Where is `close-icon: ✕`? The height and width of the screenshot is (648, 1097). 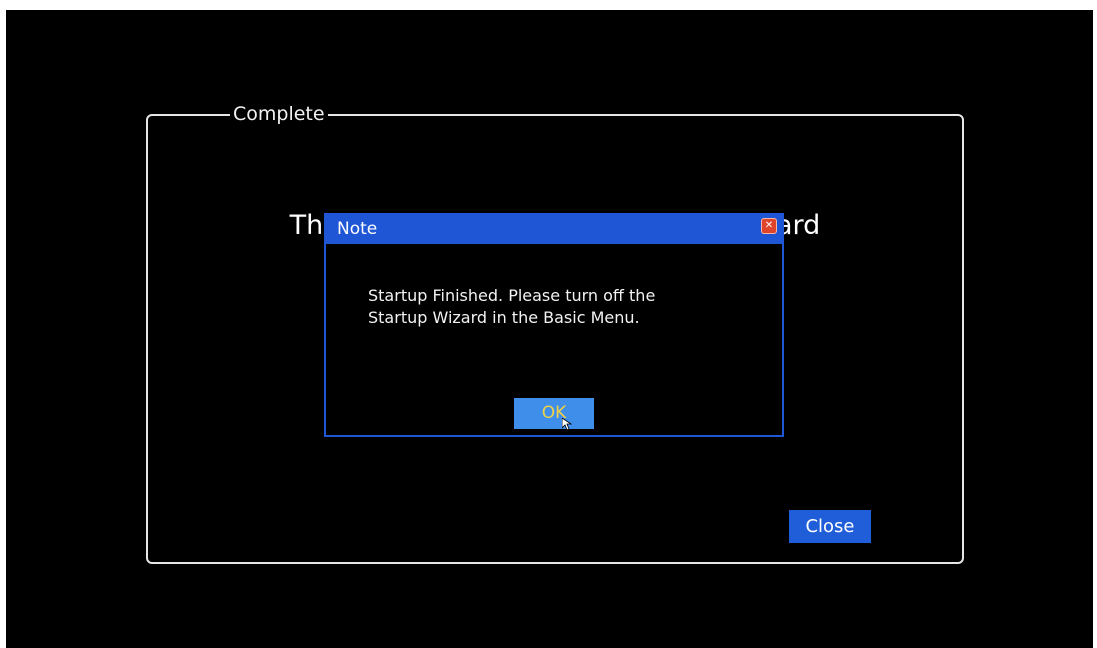
close-icon: ✕ is located at coordinates (769, 226).